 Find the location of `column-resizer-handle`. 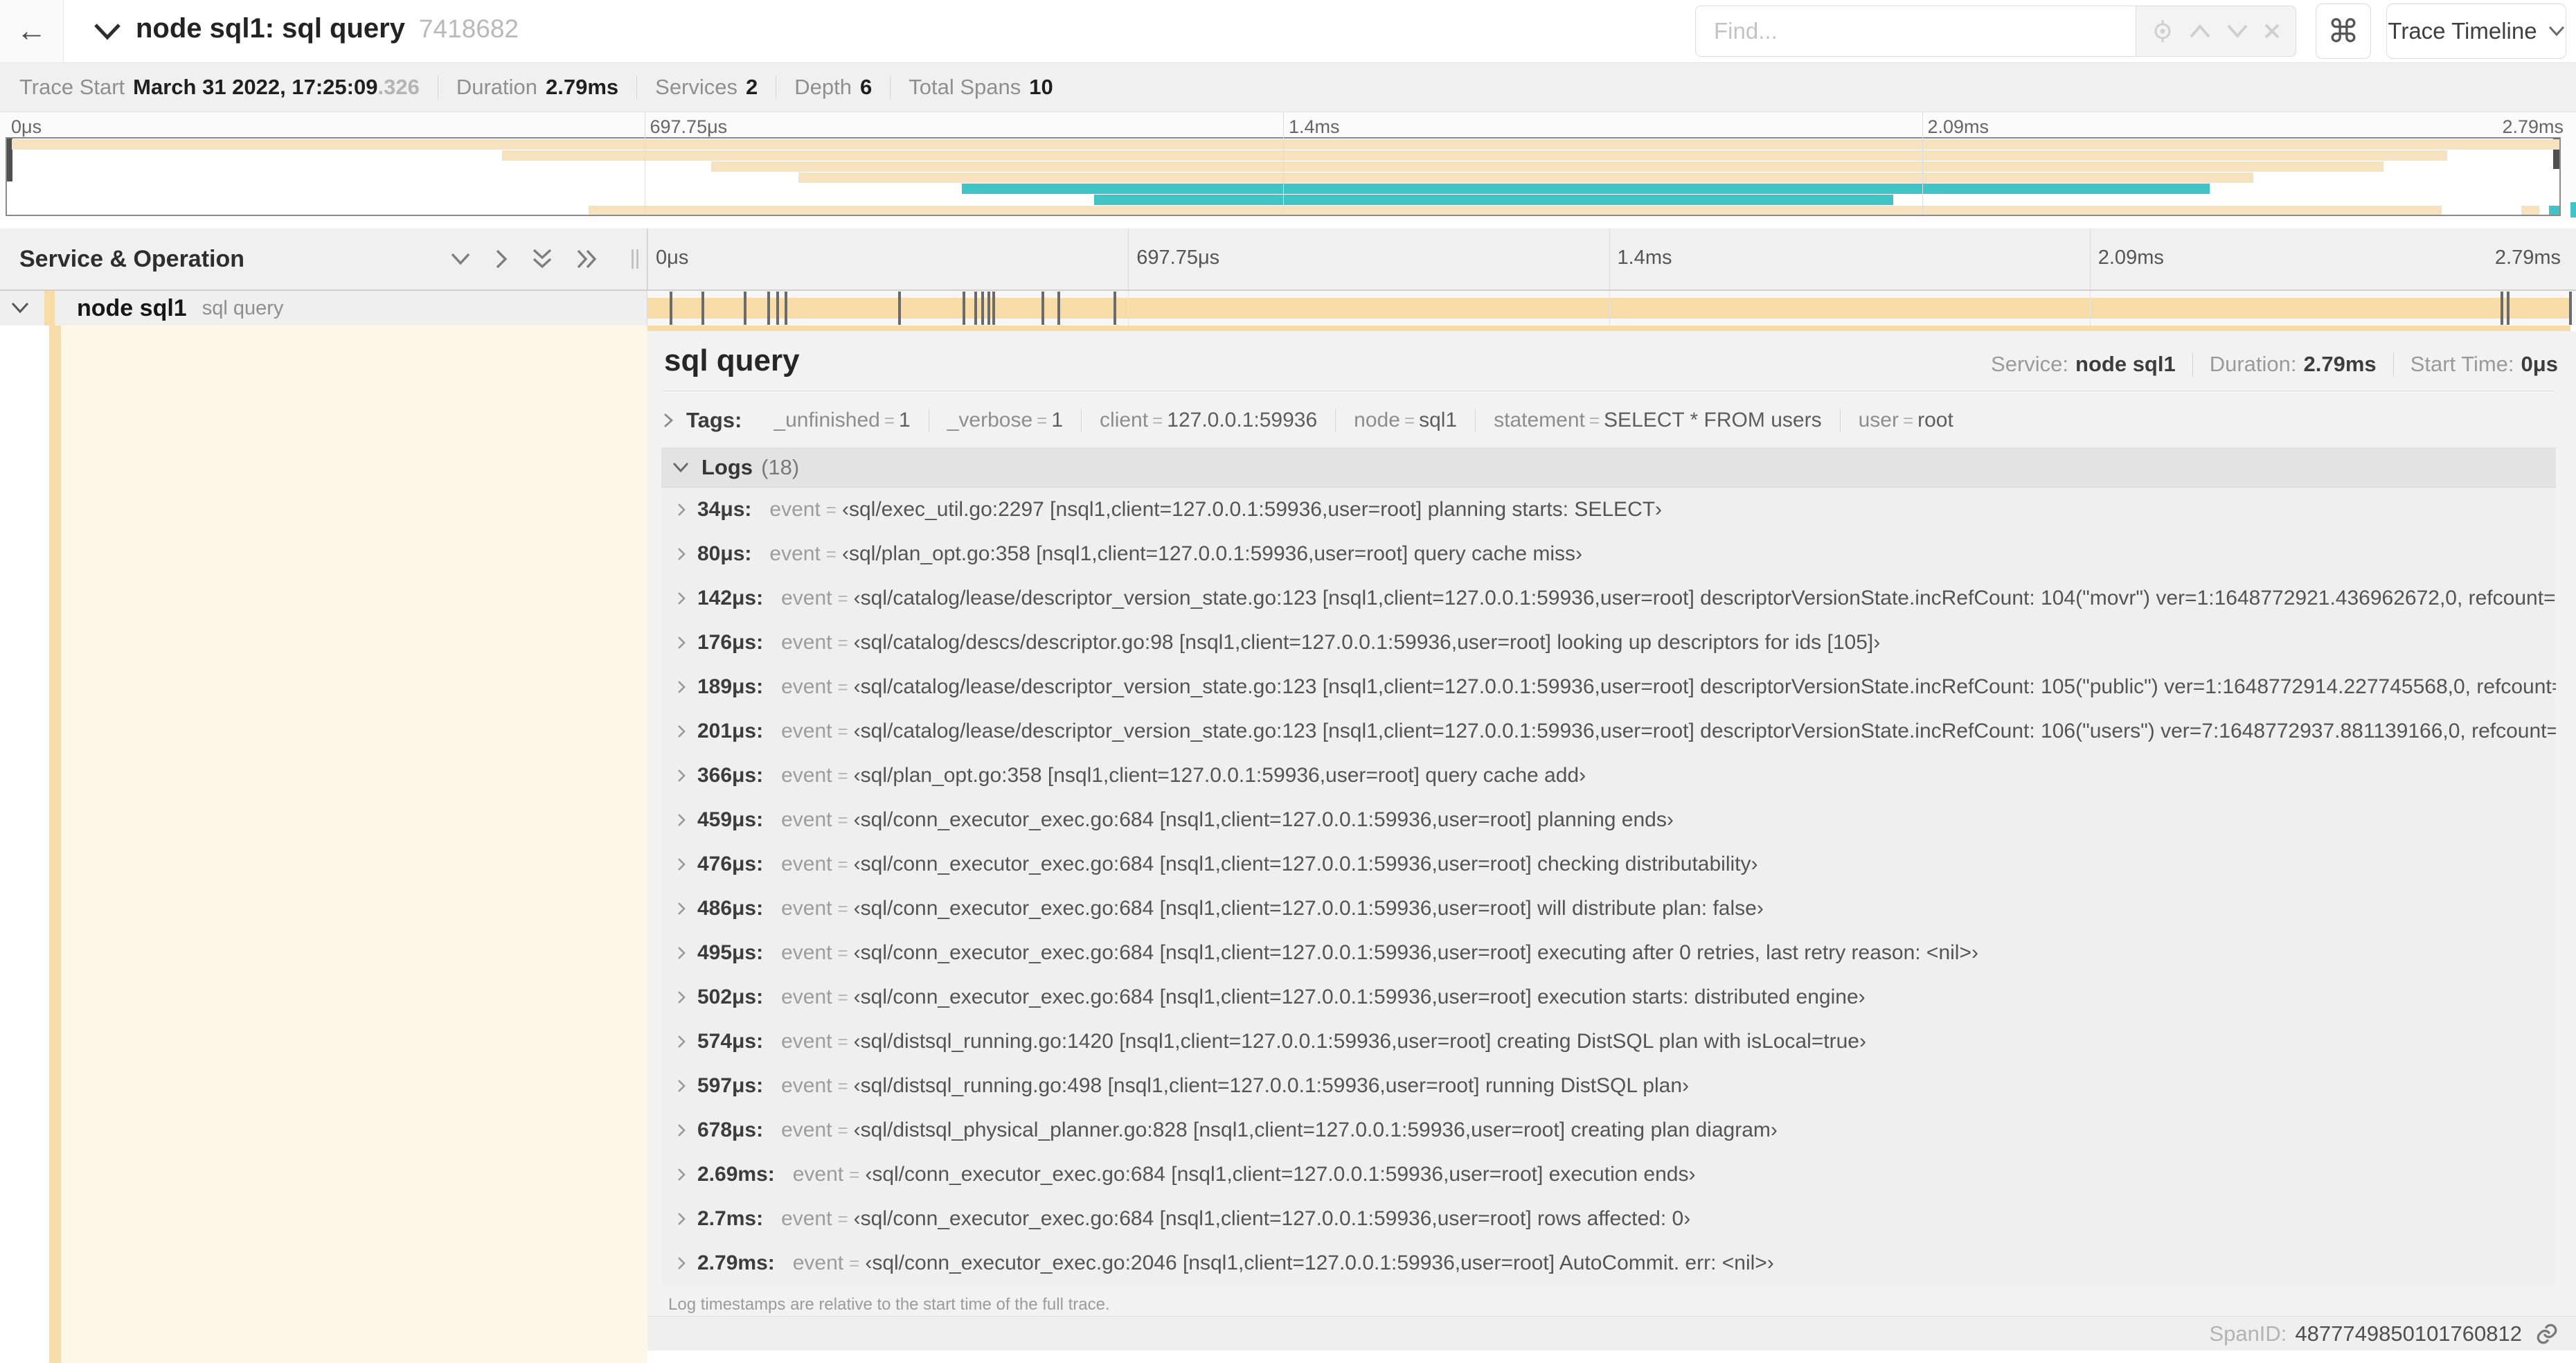

column-resizer-handle is located at coordinates (636, 263).